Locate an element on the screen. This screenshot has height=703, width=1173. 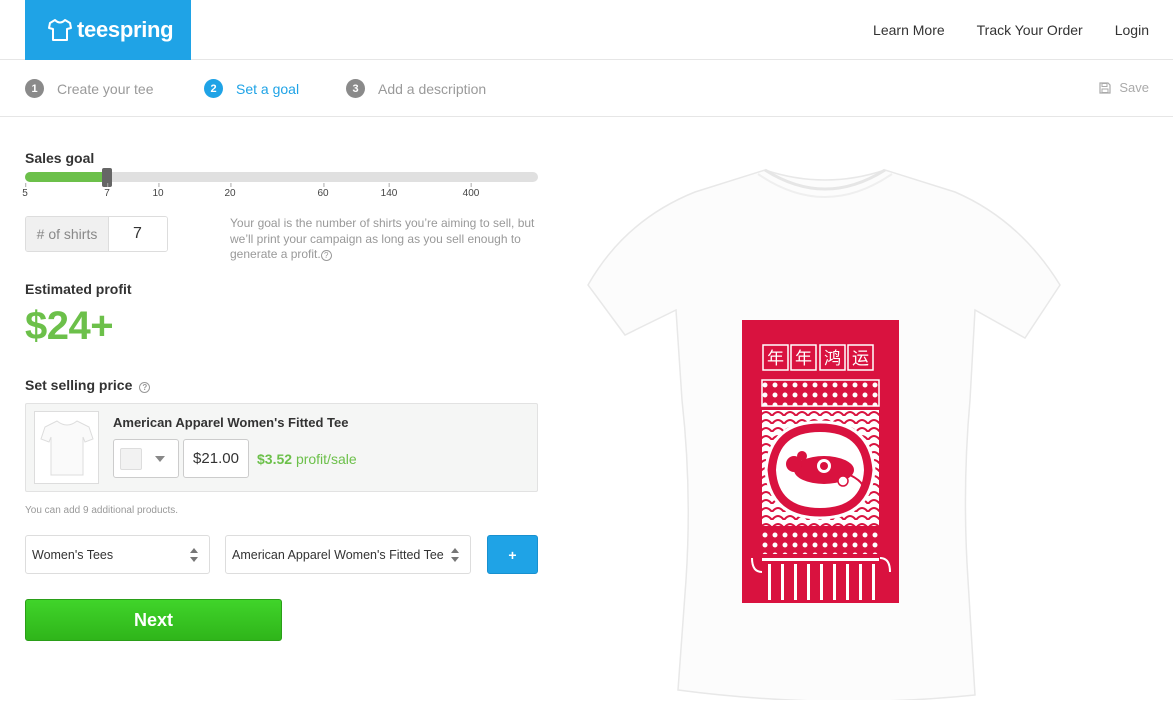
selling-price-heading: Set selling price ? is located at coordinates (88, 385).